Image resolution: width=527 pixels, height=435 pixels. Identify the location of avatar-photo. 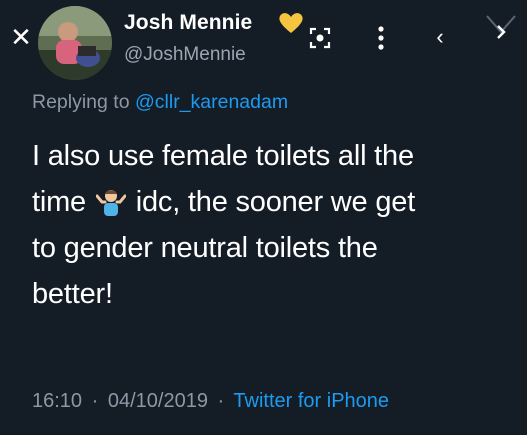
(75, 43).